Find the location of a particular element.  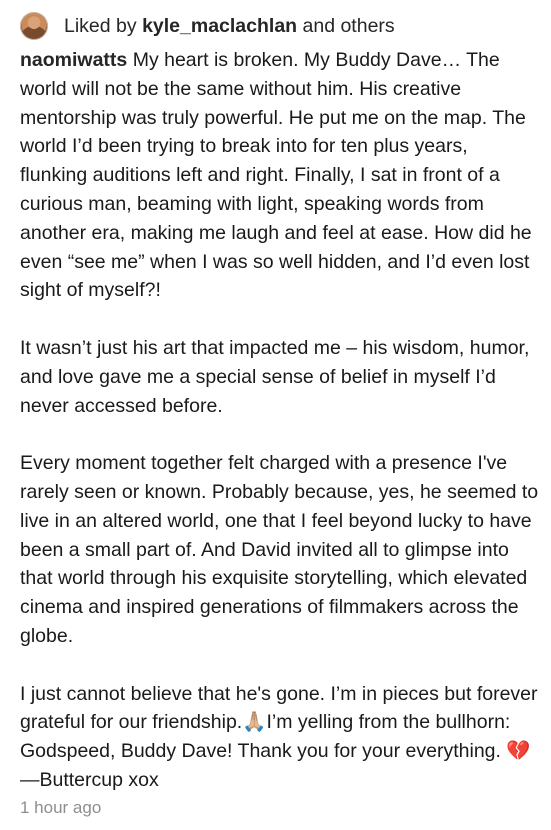

liked-by-text: Liked by kyle_maclachlan and others is located at coordinates (229, 26).